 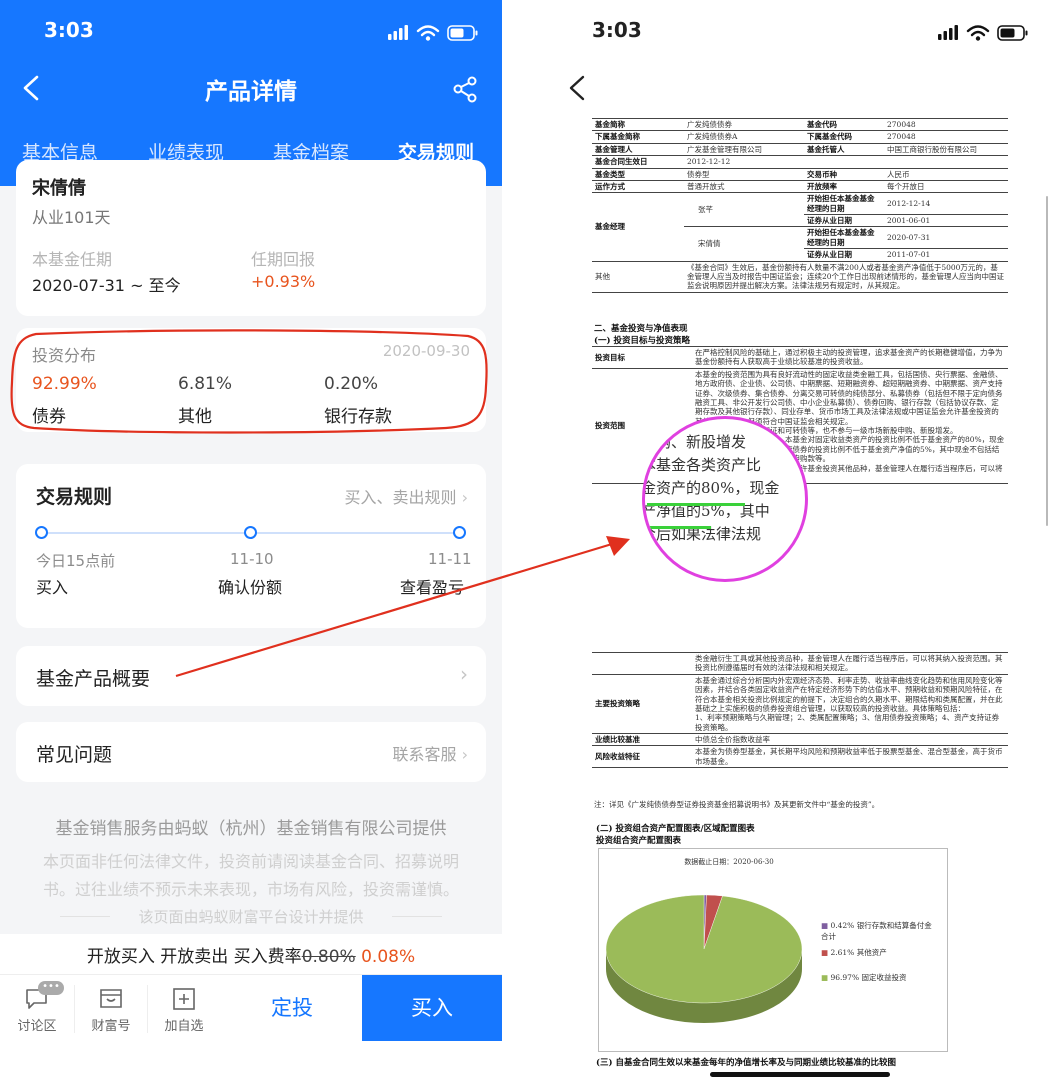 What do you see at coordinates (402, 607) in the screenshot?
I see `red-arrow-annotation` at bounding box center [402, 607].